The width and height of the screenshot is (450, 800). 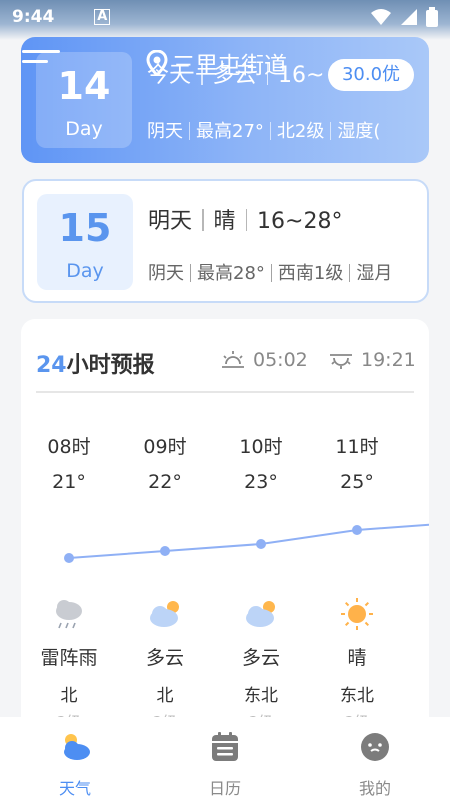 I want to click on sunrise: 05:02, so click(x=264, y=360).